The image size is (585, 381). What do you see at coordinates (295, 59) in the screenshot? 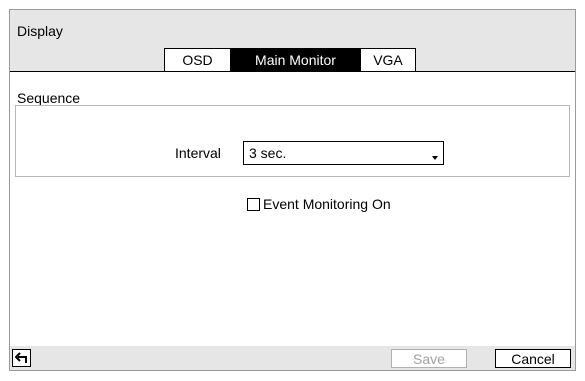
I see `tab-main-monitor: Main Monitor` at bounding box center [295, 59].